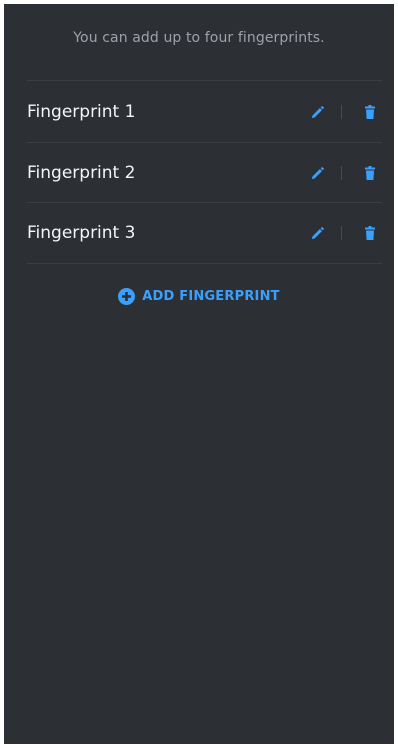 Image resolution: width=398 pixels, height=748 pixels. Describe the element at coordinates (199, 38) in the screenshot. I see `info-text: You can add up to four fingerprints.` at that location.